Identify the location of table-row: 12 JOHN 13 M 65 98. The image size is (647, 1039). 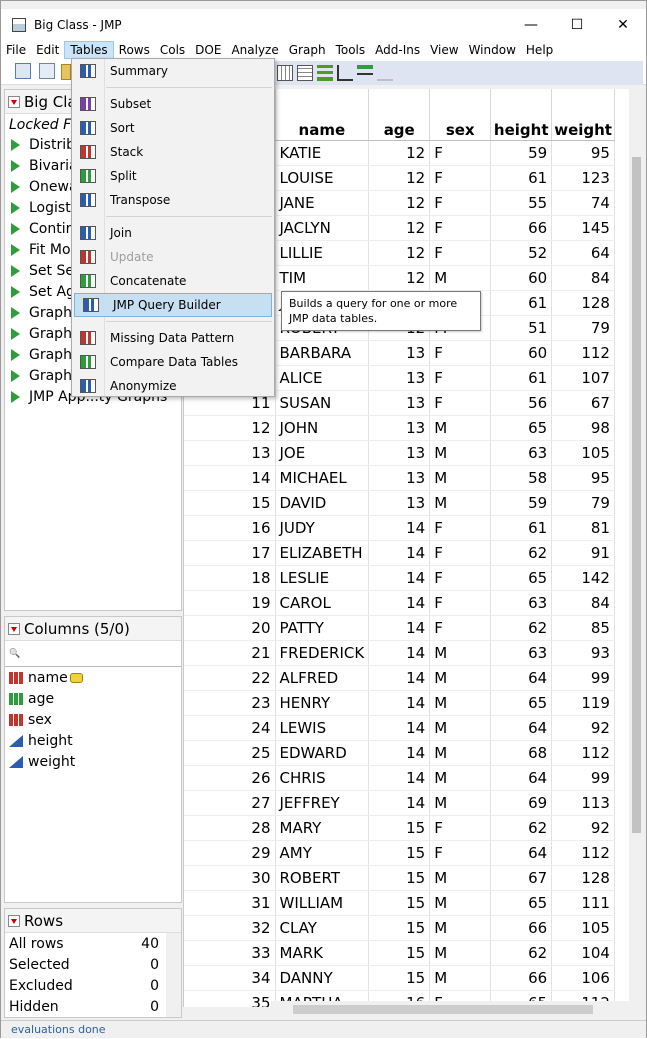
(399, 428).